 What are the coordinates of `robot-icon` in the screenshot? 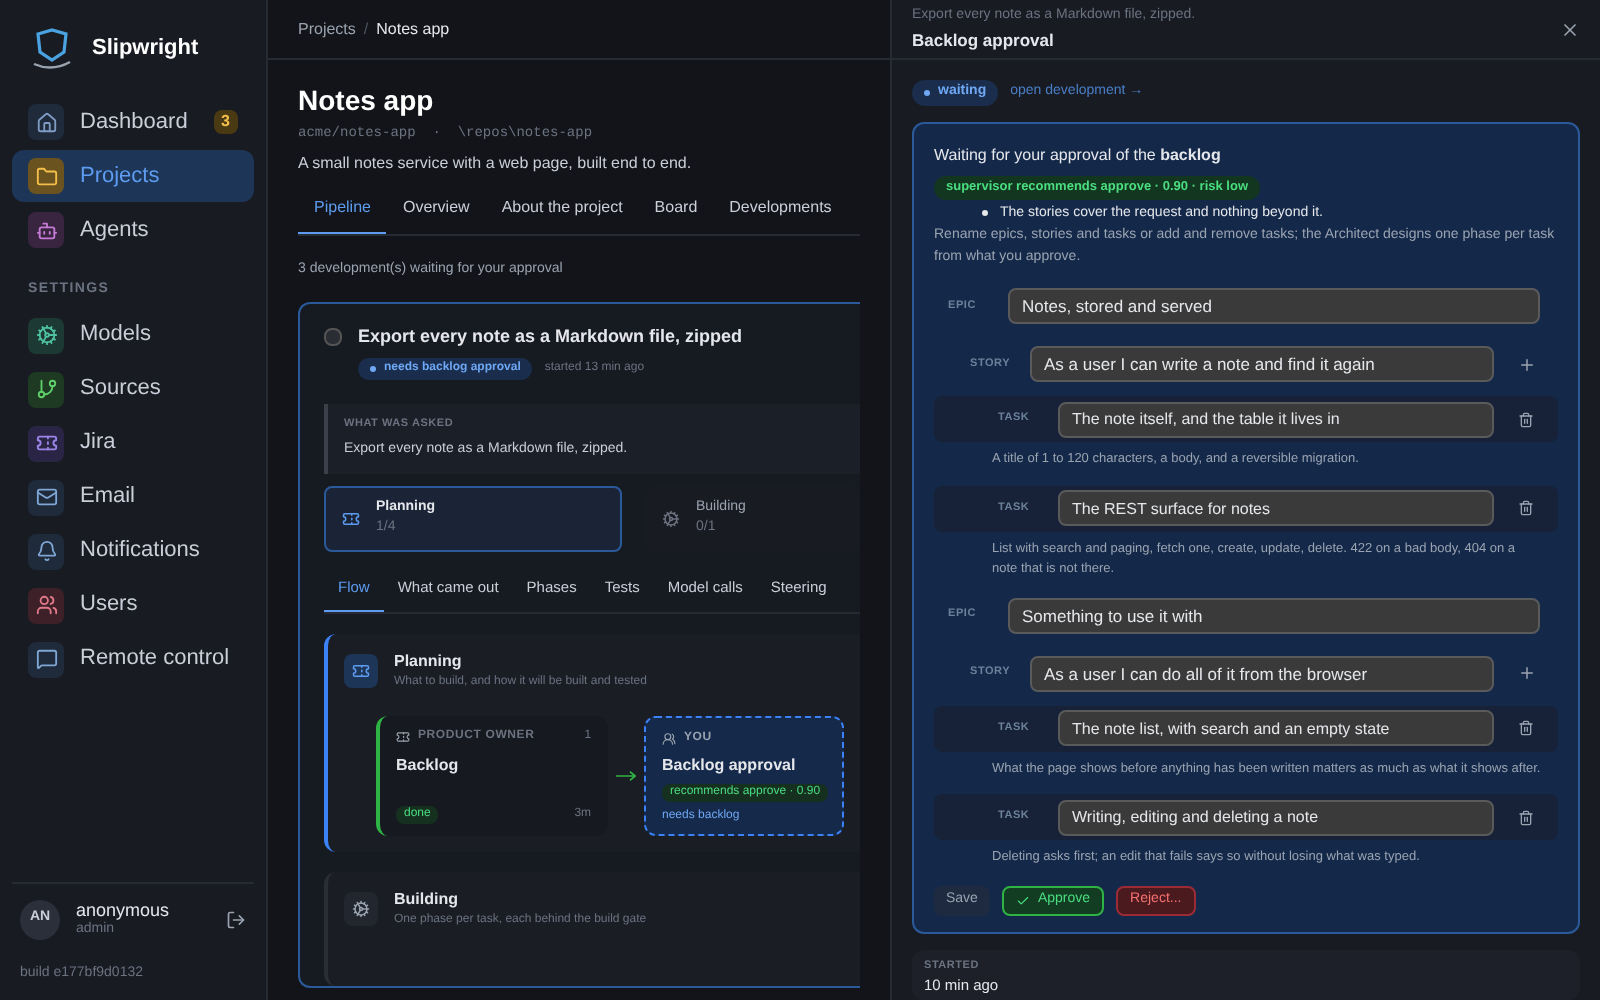 It's located at (46, 230).